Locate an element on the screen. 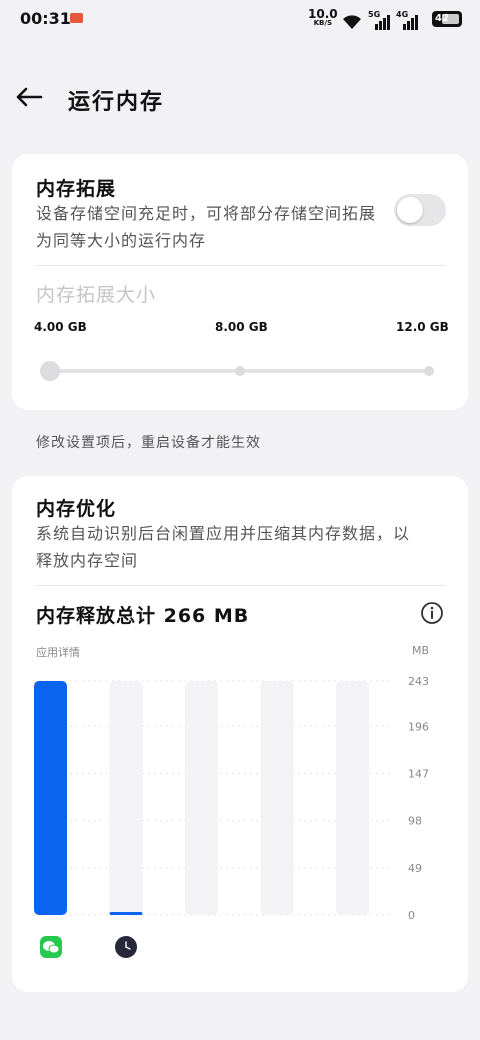  toggle-knob is located at coordinates (410, 210).